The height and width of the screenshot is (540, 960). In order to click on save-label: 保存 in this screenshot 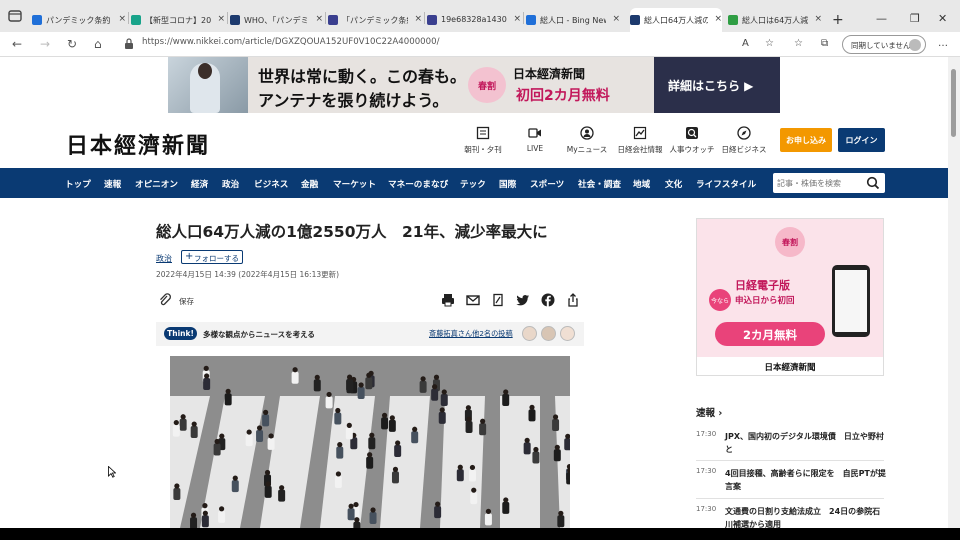, I will do `click(186, 301)`.